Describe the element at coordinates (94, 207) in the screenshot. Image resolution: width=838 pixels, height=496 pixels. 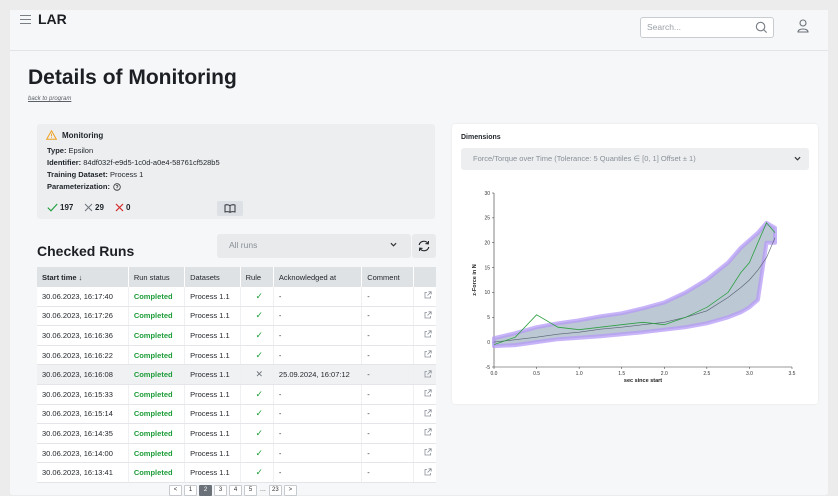
I see `stat-unchecked: 29` at that location.